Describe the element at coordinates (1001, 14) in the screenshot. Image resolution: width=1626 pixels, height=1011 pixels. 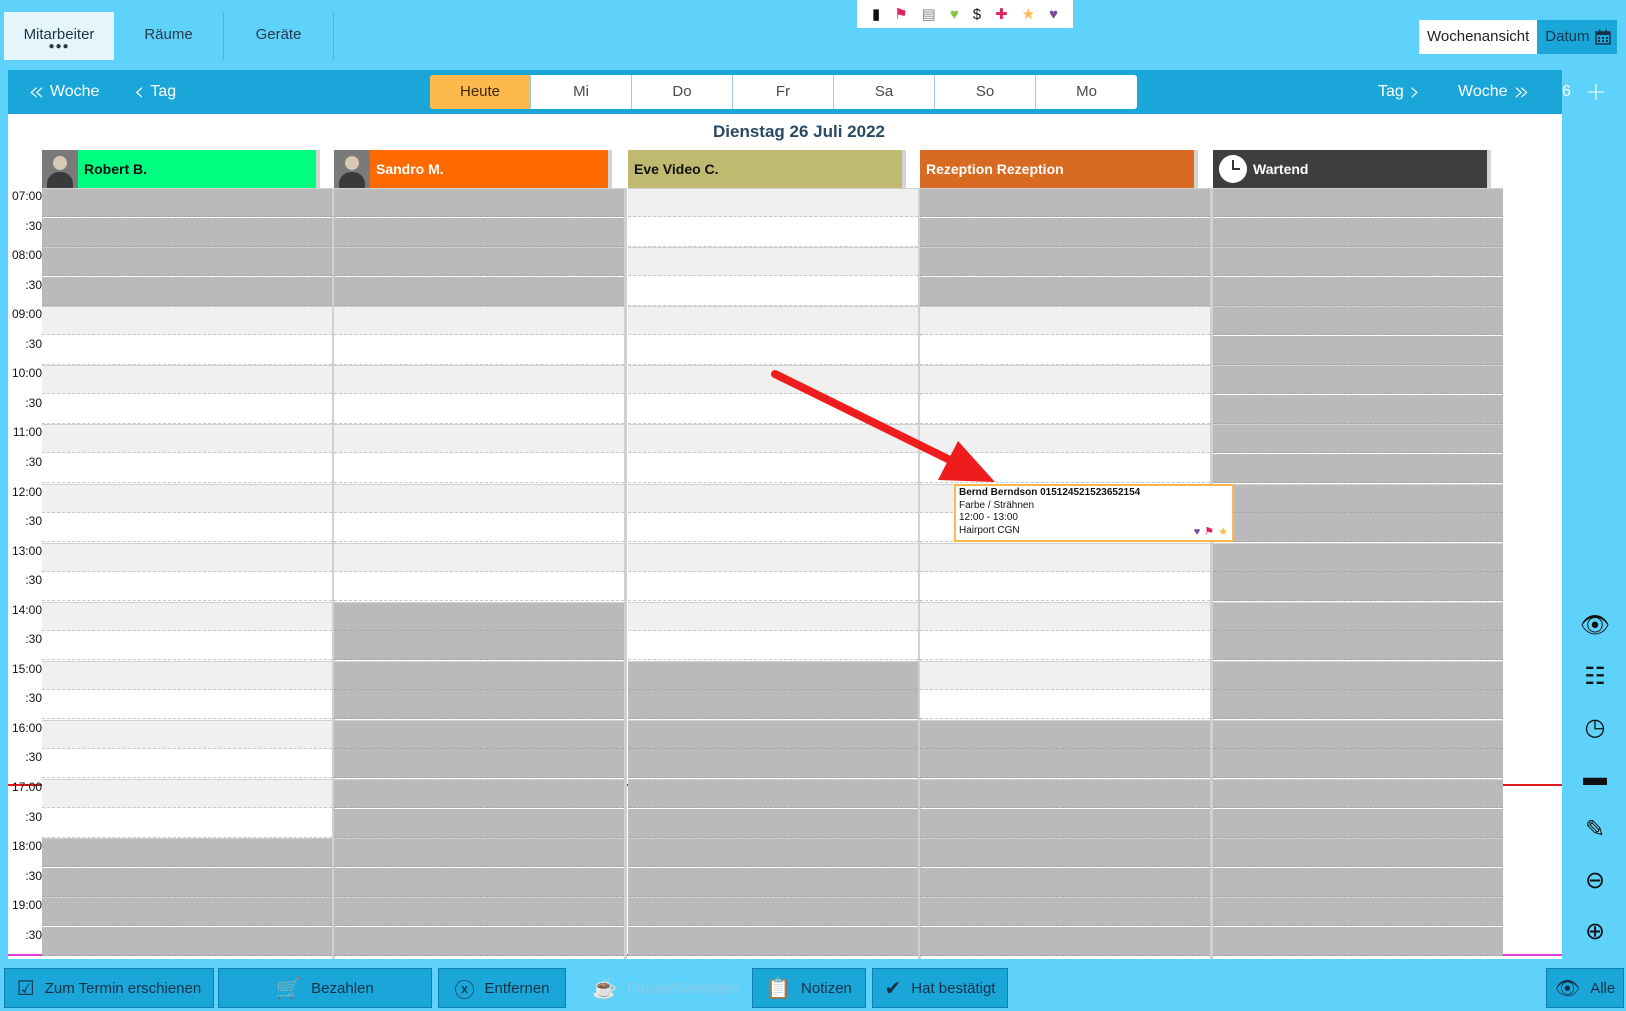
I see `plus-icon: ✚` at that location.